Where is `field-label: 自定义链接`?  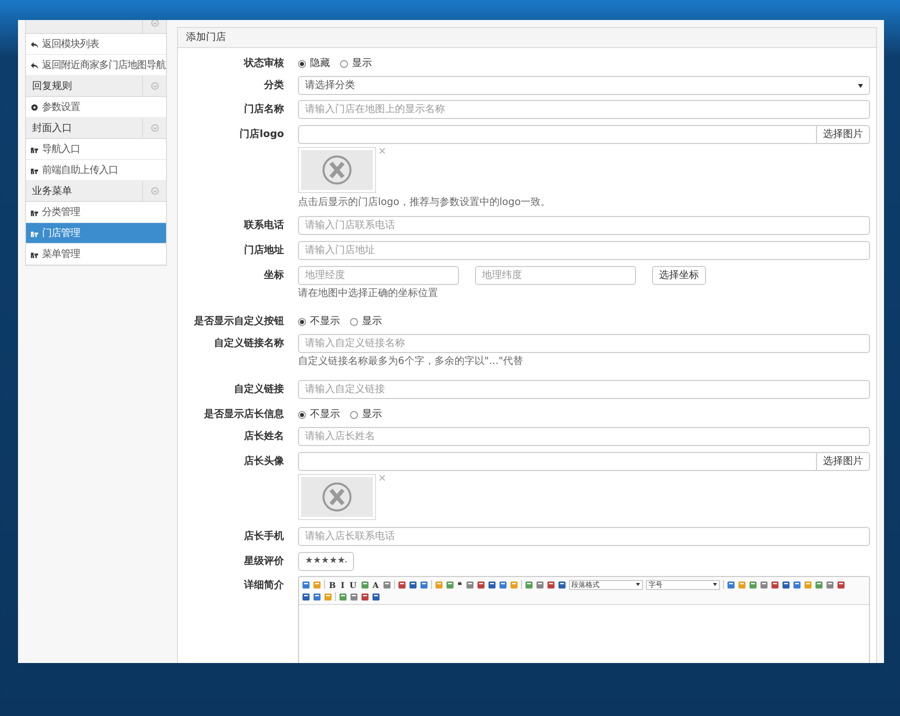
field-label: 自定义链接 is located at coordinates (258, 389).